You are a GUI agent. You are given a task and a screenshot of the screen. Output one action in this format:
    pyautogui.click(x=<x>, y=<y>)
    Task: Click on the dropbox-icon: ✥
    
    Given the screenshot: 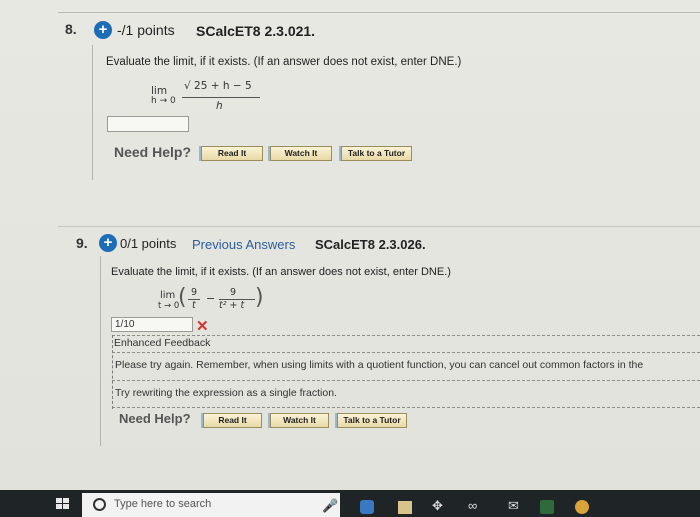 What is the action you would take?
    pyautogui.click(x=437, y=506)
    